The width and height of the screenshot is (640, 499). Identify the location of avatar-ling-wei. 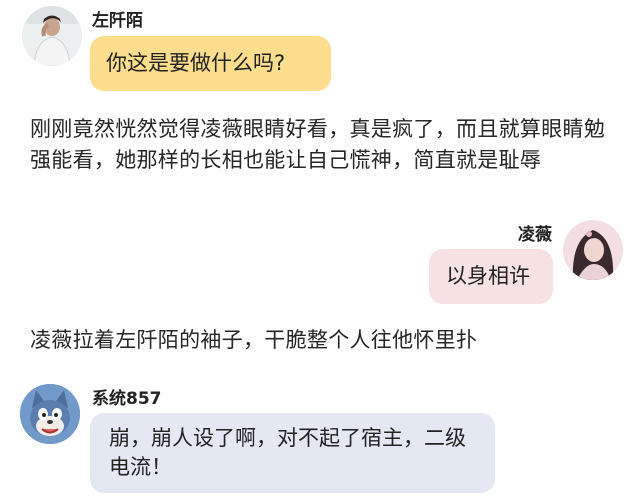
(593, 250).